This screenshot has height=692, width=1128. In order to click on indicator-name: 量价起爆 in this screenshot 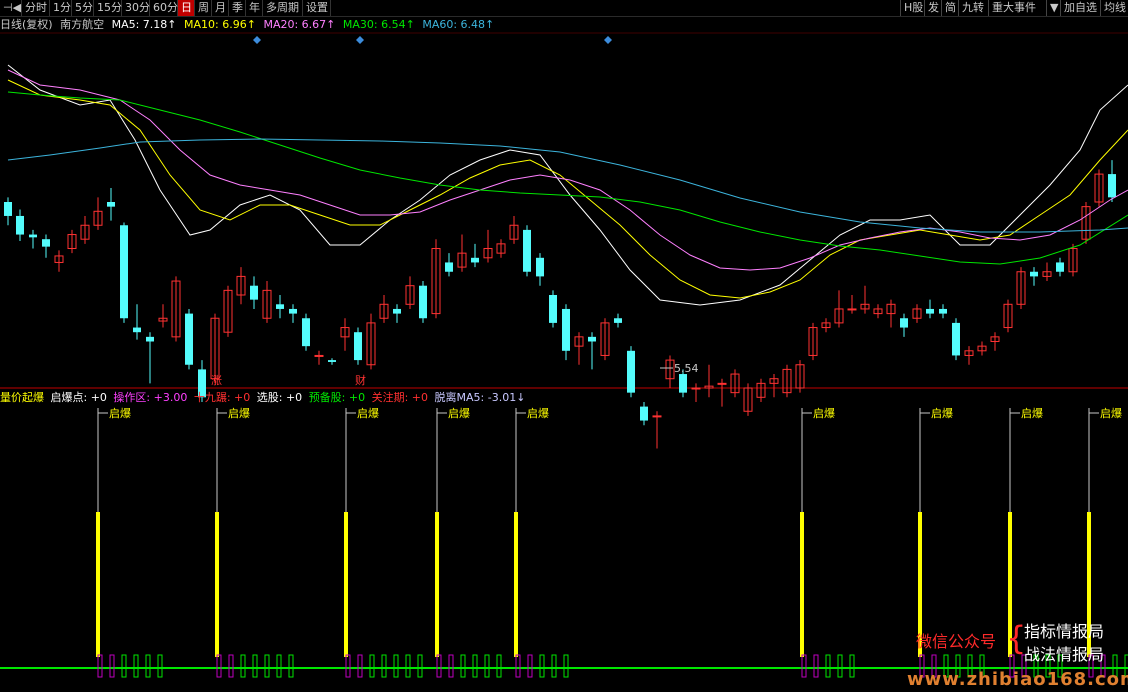, I will do `click(22, 397)`.